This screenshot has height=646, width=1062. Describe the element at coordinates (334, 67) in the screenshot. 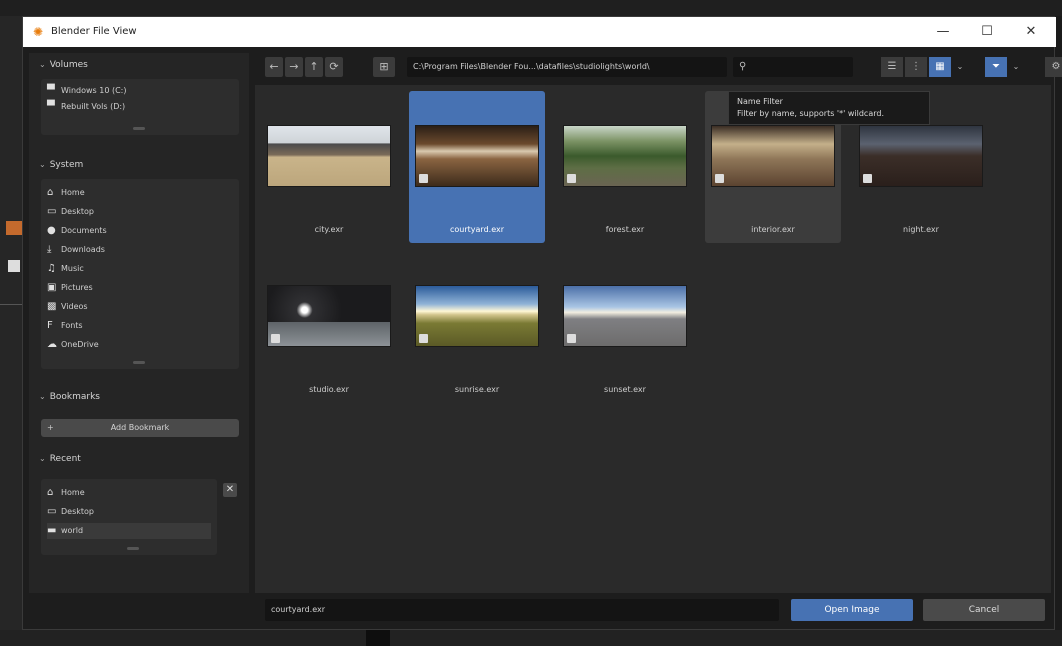

I see `refresh-button: ⟳` at that location.